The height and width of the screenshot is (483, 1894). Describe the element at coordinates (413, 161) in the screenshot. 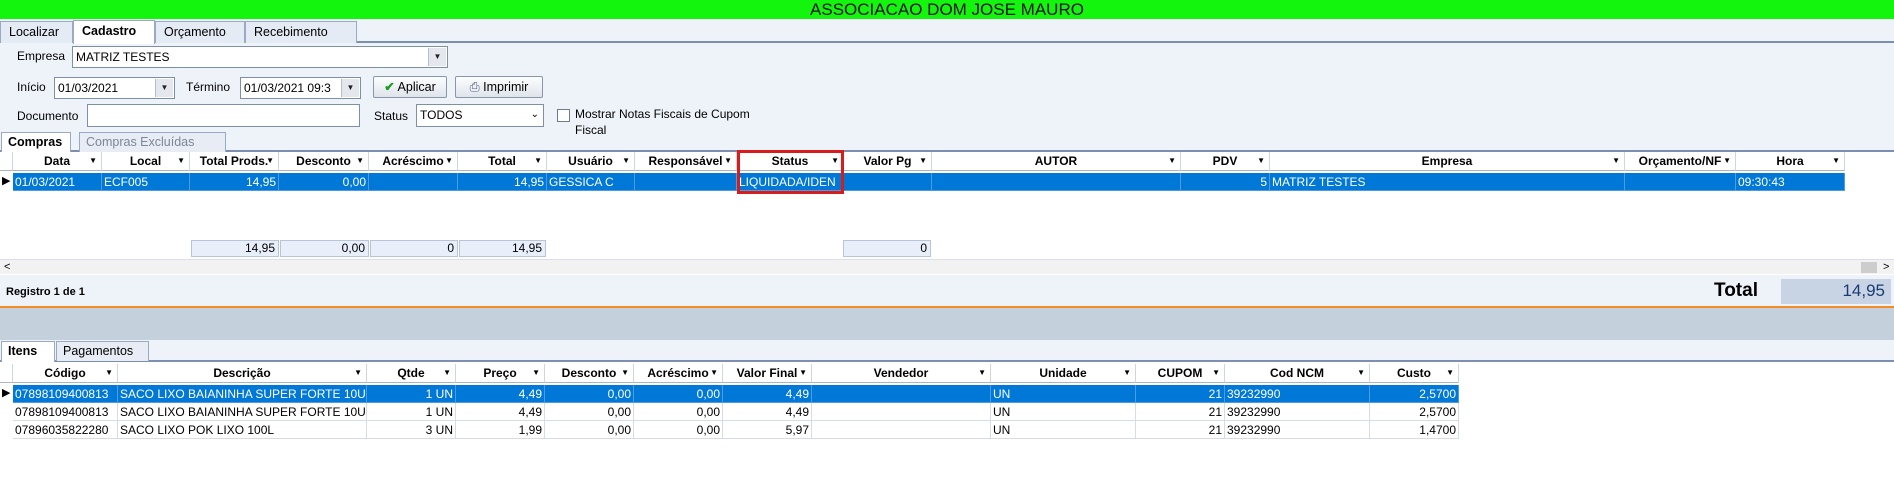

I see `col-header-acrescimo: Acréscimo ▼` at that location.